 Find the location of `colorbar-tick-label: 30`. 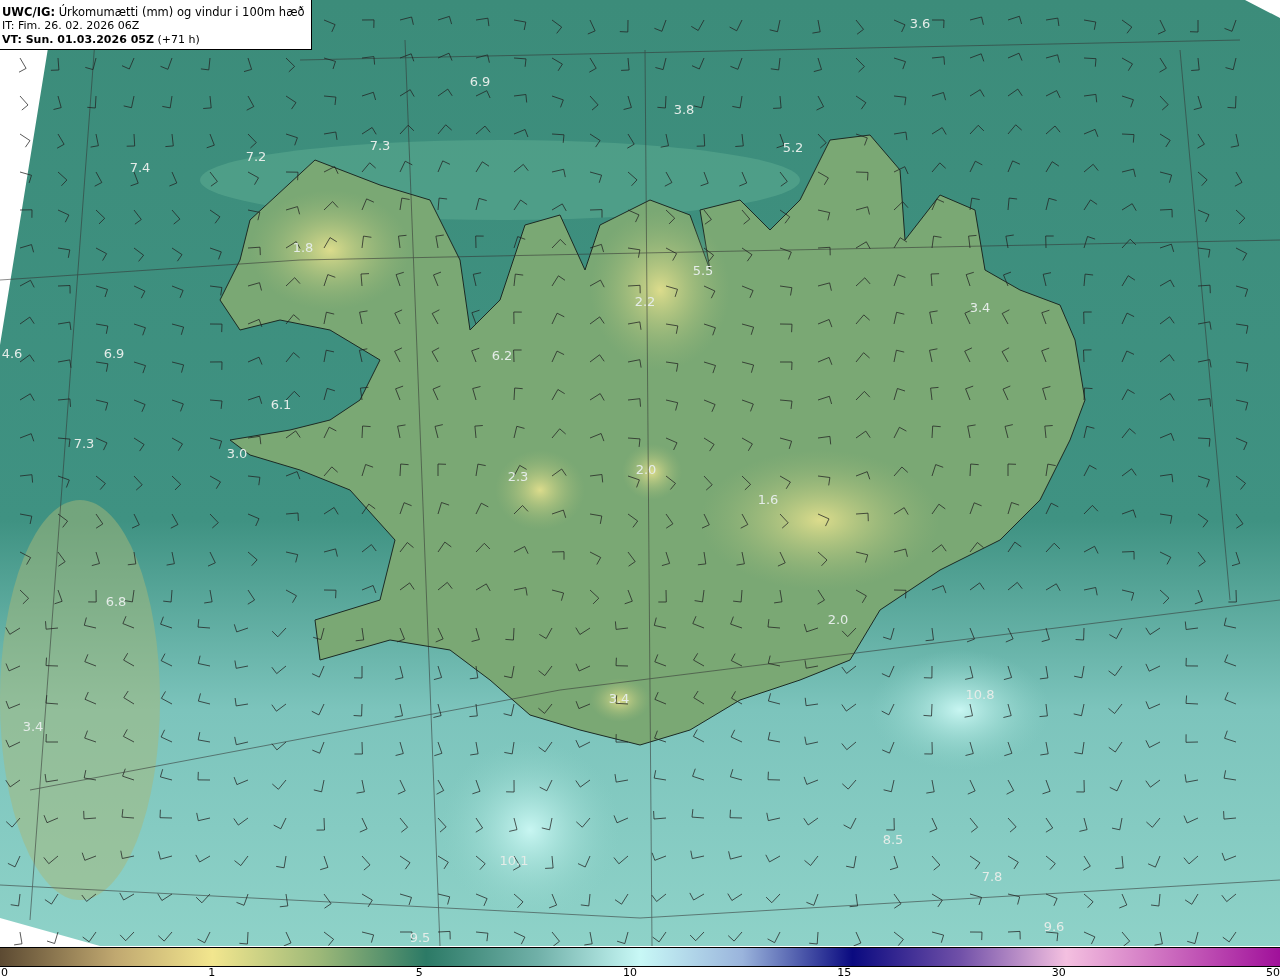

colorbar-tick-label: 30 is located at coordinates (1058, 972).